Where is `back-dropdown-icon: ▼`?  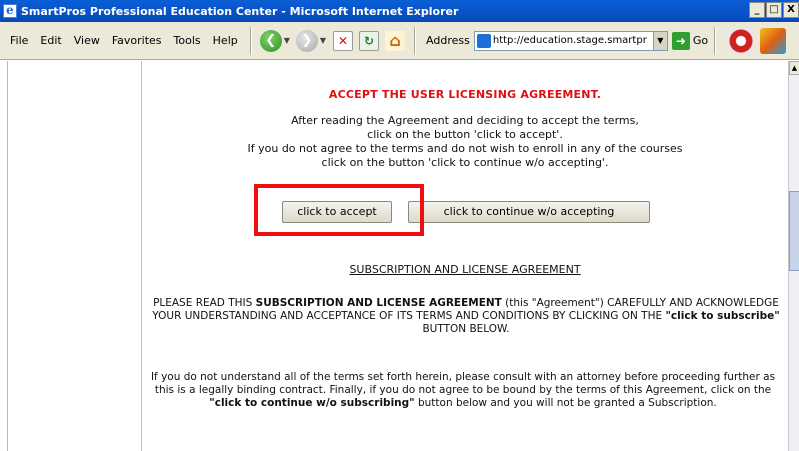 back-dropdown-icon: ▼ is located at coordinates (287, 40).